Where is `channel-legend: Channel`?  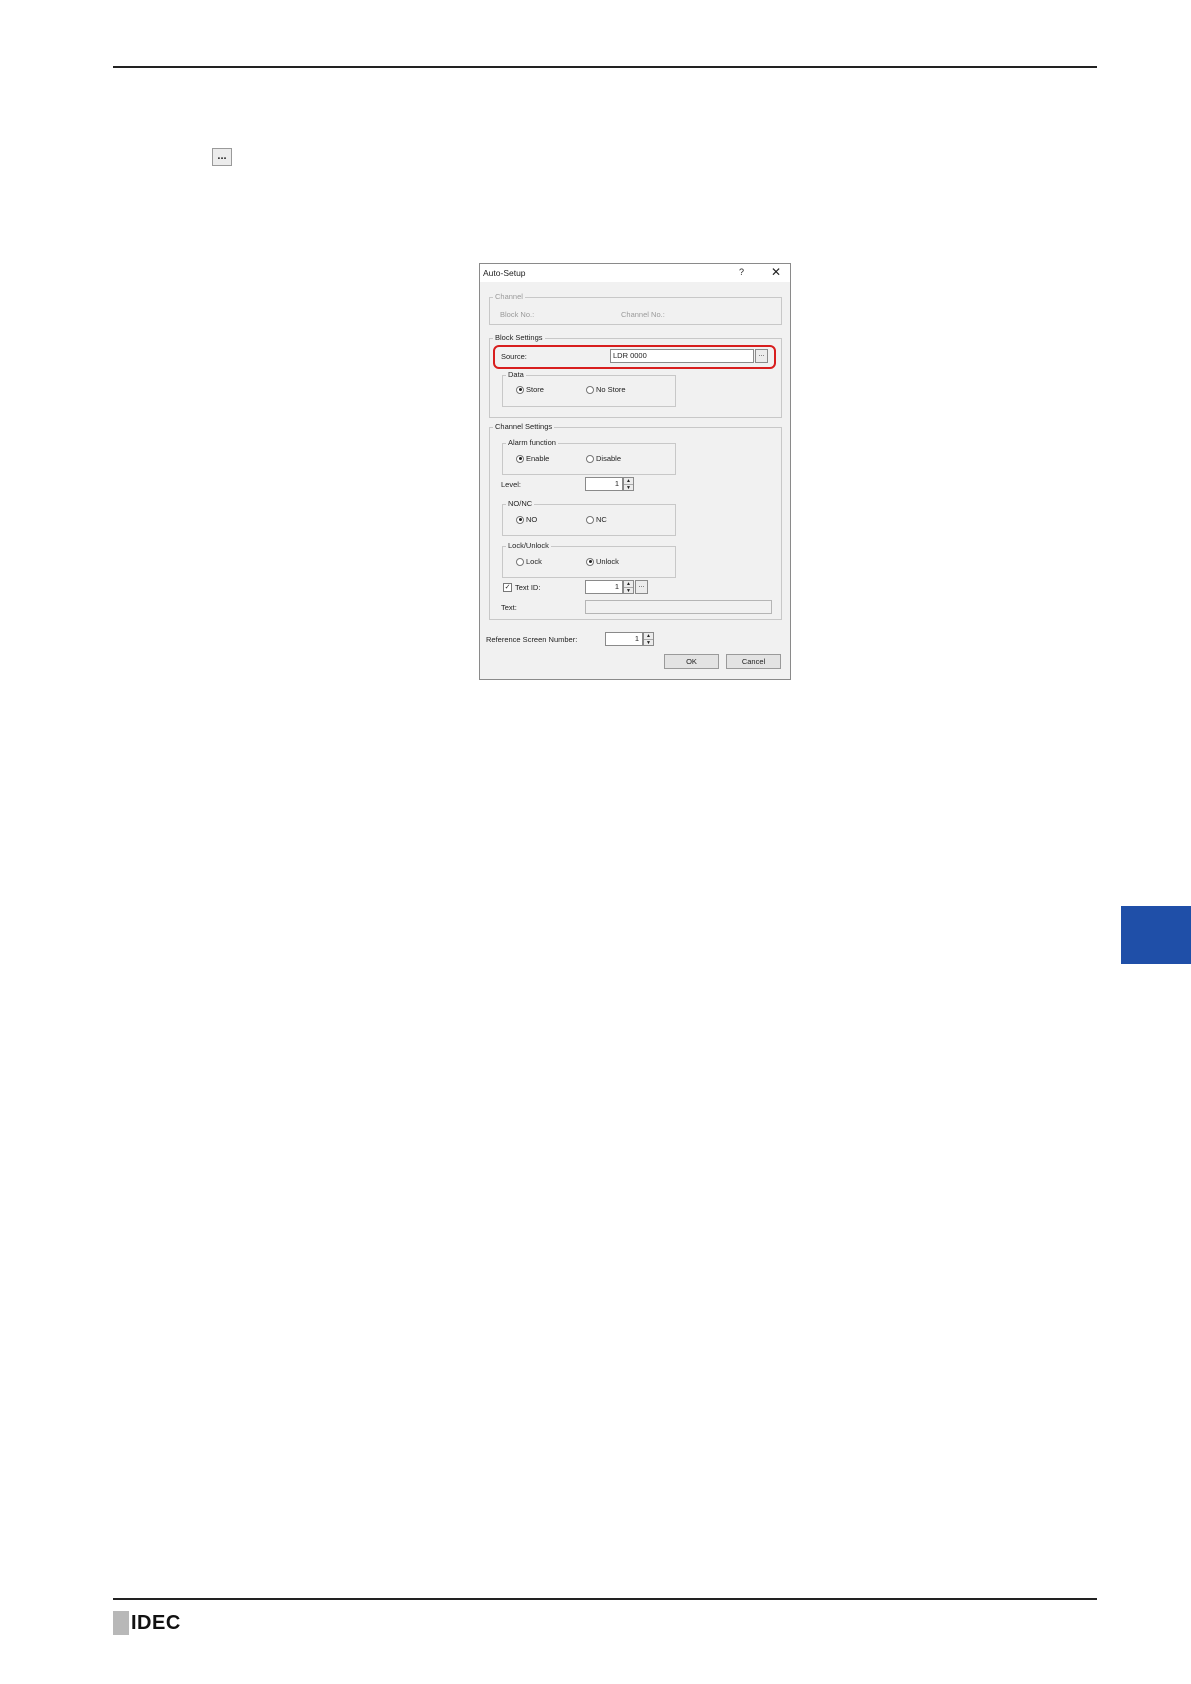
channel-legend: Channel is located at coordinates (509, 296).